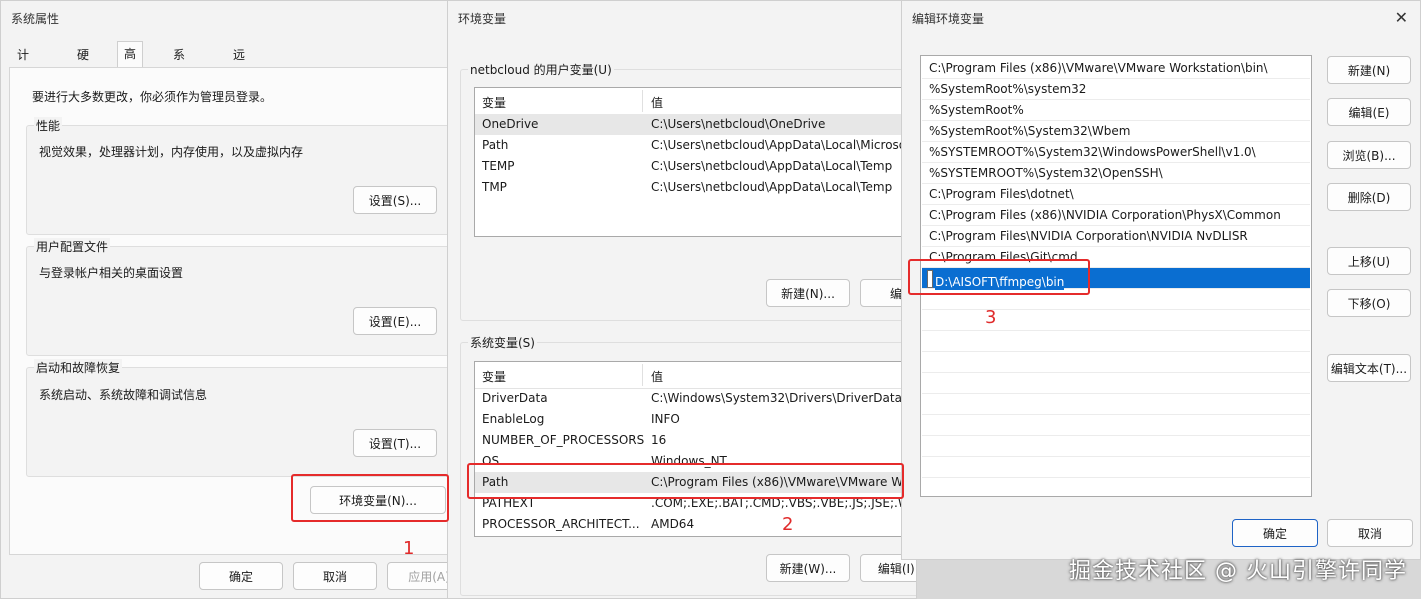  Describe the element at coordinates (1369, 261) in the screenshot. I see `path-move-up-button: 上移(U)` at that location.